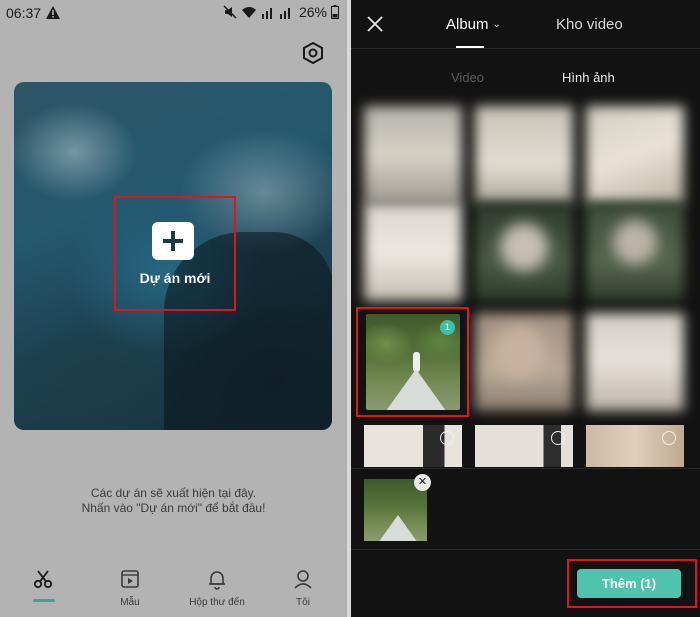  What do you see at coordinates (303, 579) in the screenshot?
I see `person-icon` at bounding box center [303, 579].